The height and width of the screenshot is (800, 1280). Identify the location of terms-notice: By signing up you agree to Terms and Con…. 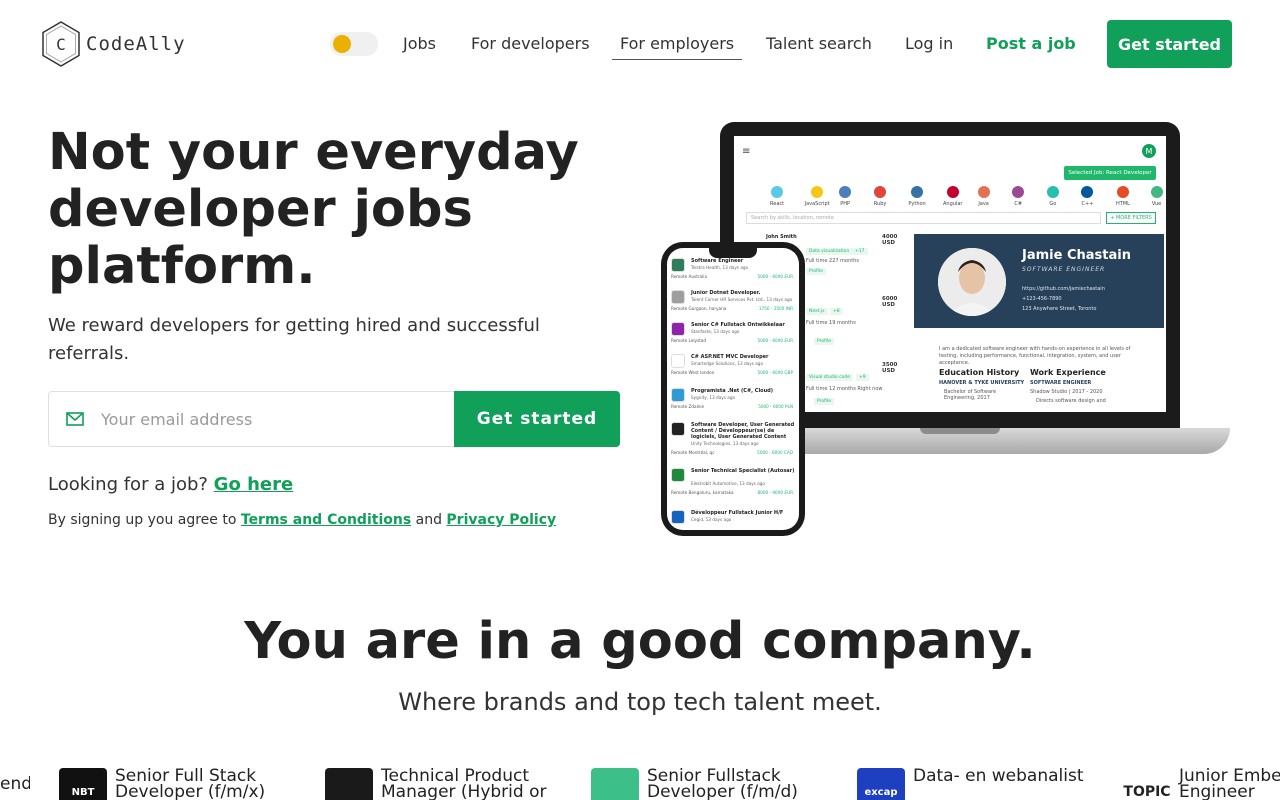
(302, 520).